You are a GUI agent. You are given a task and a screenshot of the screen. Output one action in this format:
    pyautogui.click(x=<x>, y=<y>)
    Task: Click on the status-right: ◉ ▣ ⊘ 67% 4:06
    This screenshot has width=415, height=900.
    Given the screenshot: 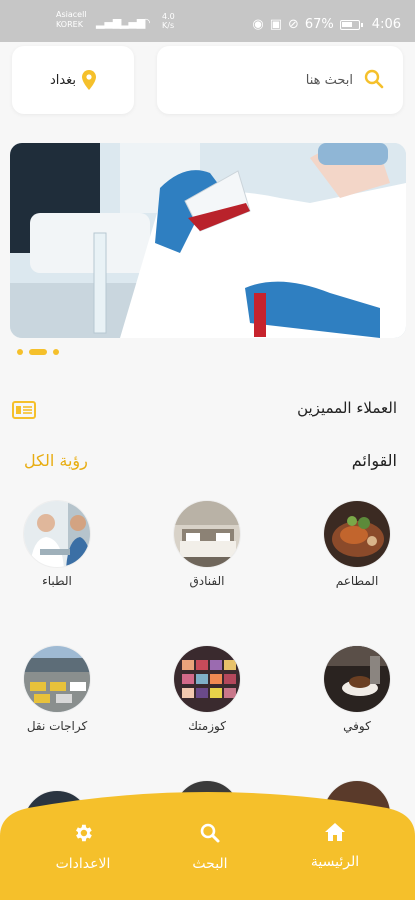 What is the action you would take?
    pyautogui.click(x=326, y=24)
    